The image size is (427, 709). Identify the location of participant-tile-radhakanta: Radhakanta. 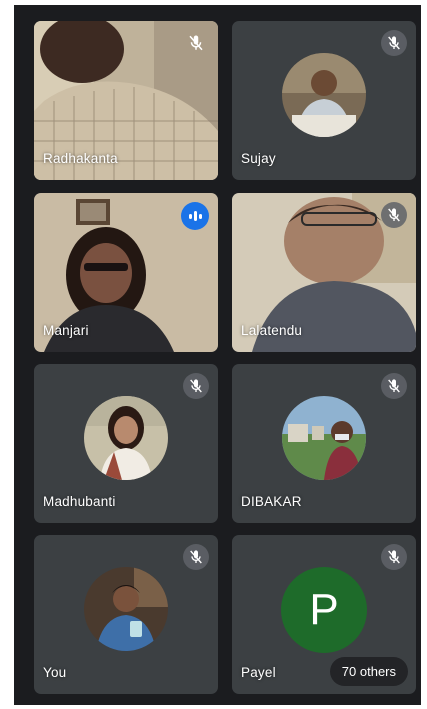
(126, 100).